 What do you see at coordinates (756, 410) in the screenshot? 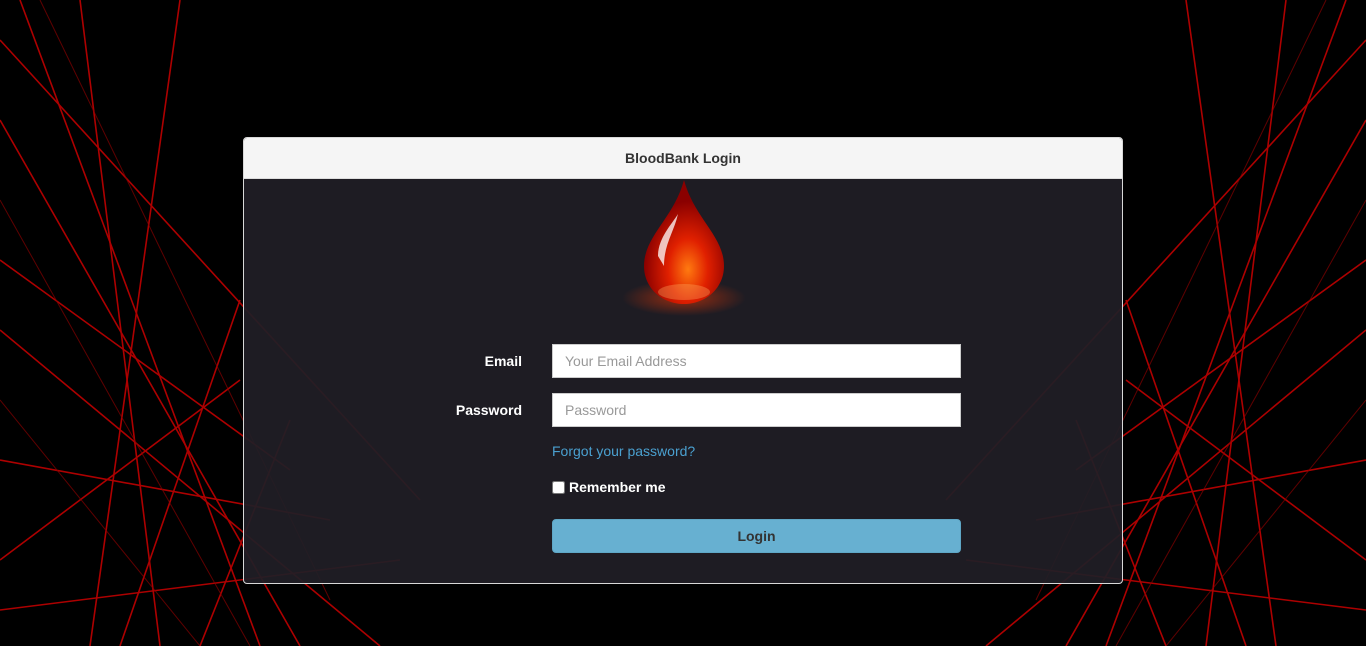
I see `password-input` at bounding box center [756, 410].